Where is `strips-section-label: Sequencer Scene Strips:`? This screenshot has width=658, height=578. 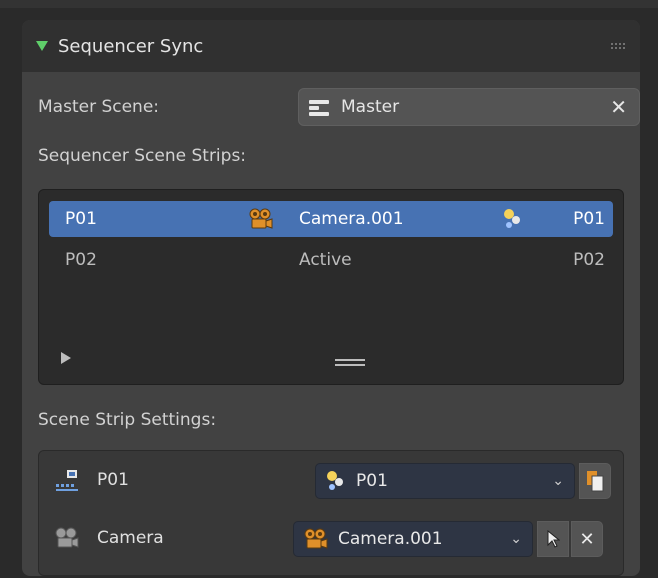
strips-section-label: Sequencer Scene Strips: is located at coordinates (142, 156).